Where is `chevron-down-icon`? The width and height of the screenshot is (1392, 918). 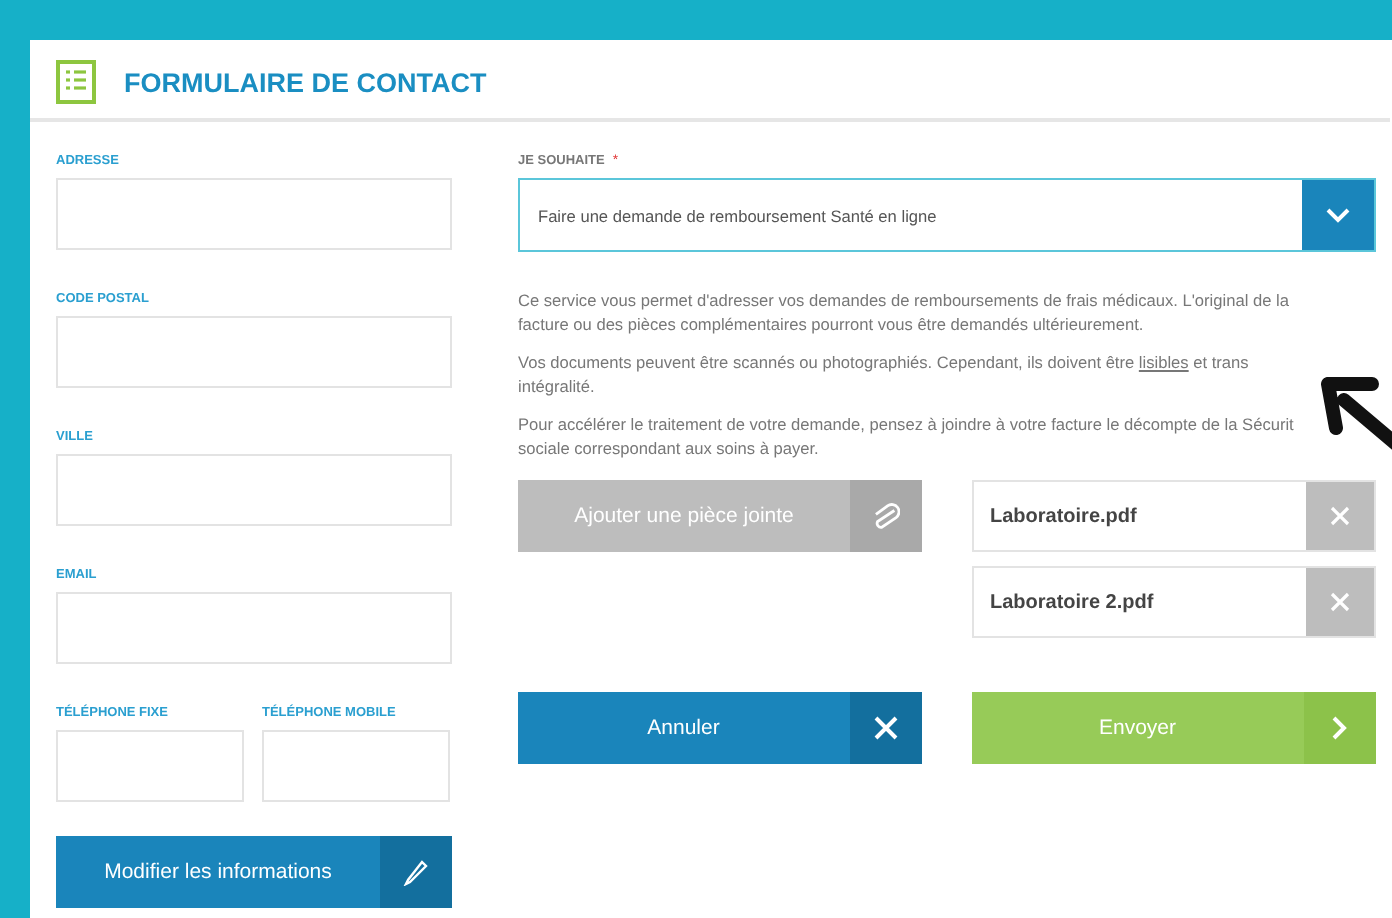
chevron-down-icon is located at coordinates (1338, 215).